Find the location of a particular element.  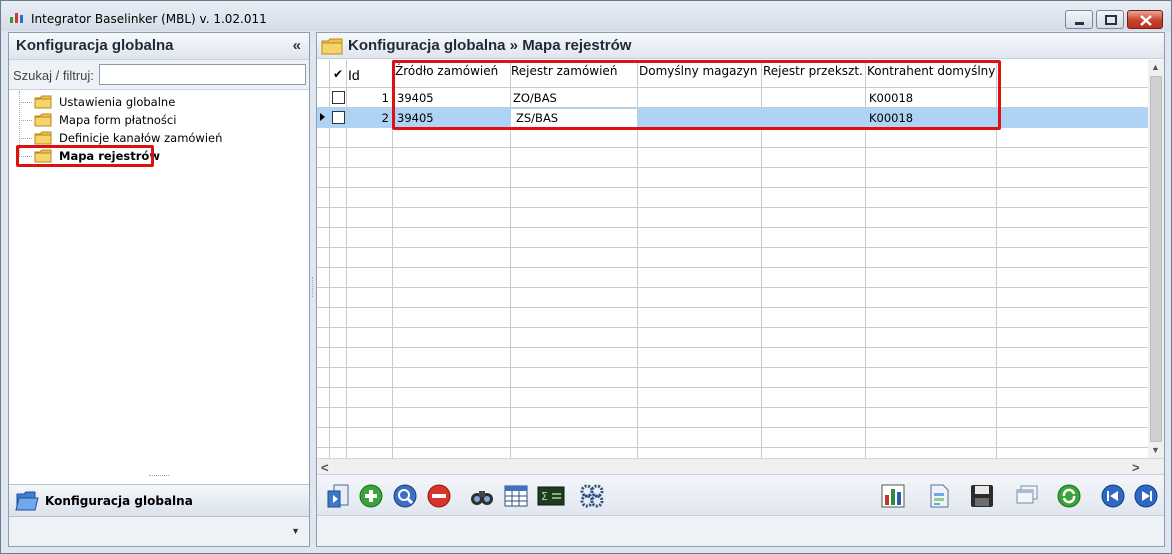

refresh-icon is located at coordinates (1069, 496).